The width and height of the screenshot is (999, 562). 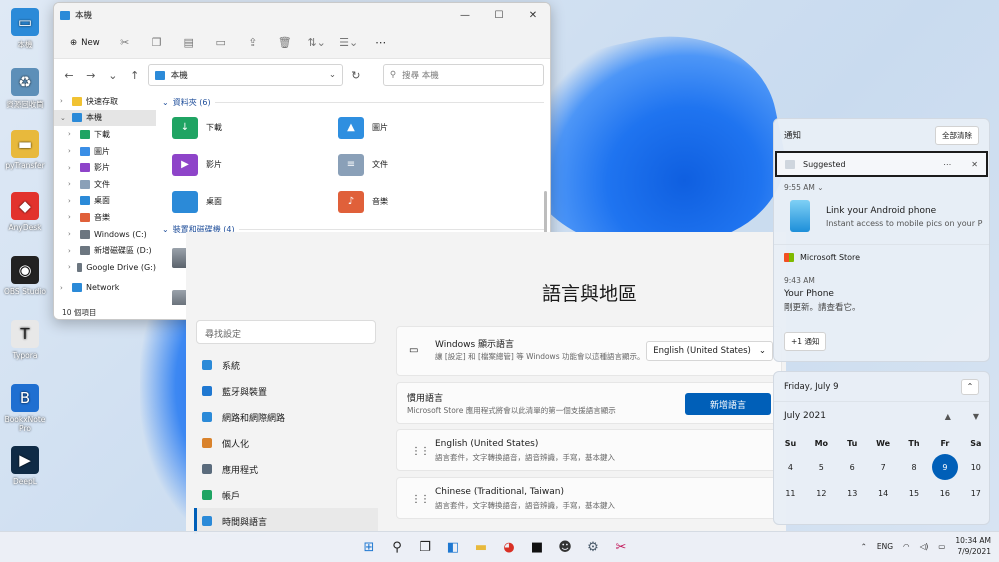 I want to click on settings-nav-item: 應用程式, so click(x=286, y=469).